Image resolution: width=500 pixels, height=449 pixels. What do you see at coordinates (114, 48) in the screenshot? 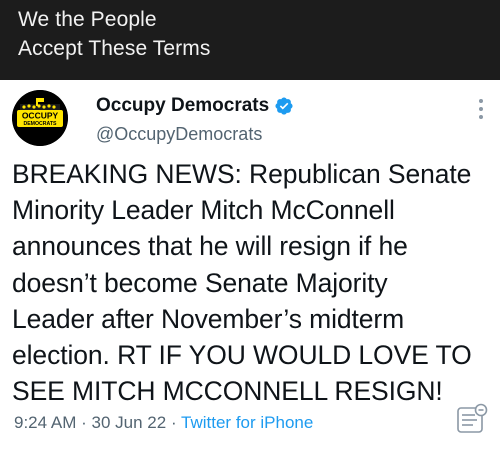
I see `caption-line-2: Accept These Terms` at bounding box center [114, 48].